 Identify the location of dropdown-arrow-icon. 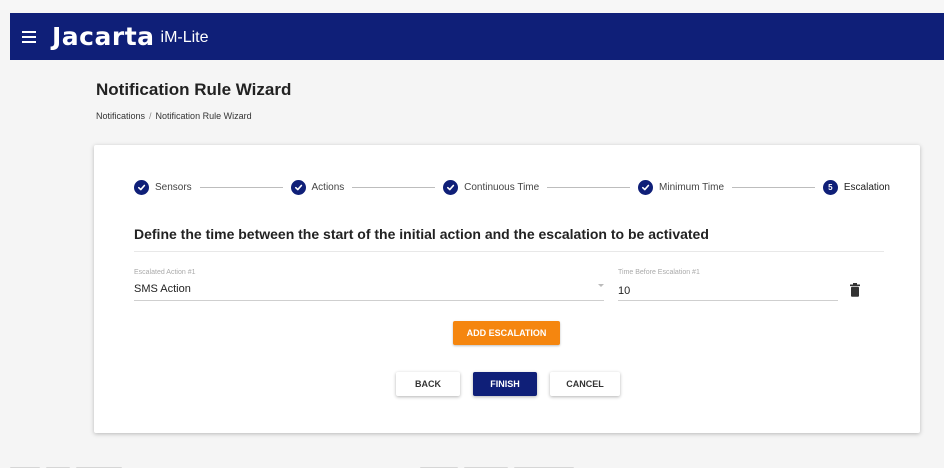
(601, 285).